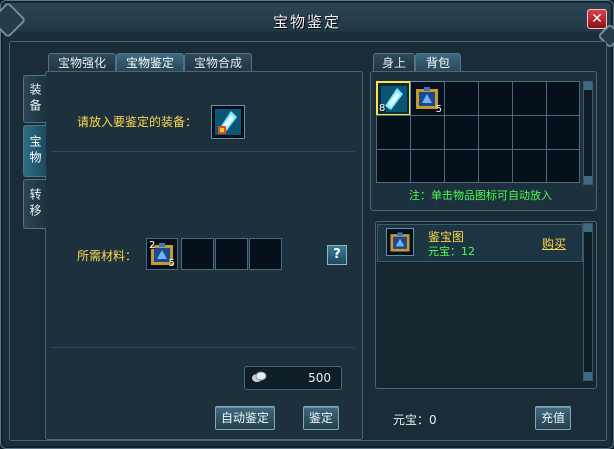 The image size is (614, 449). What do you see at coordinates (438, 109) in the screenshot?
I see `bag-slot-count: 5` at bounding box center [438, 109].